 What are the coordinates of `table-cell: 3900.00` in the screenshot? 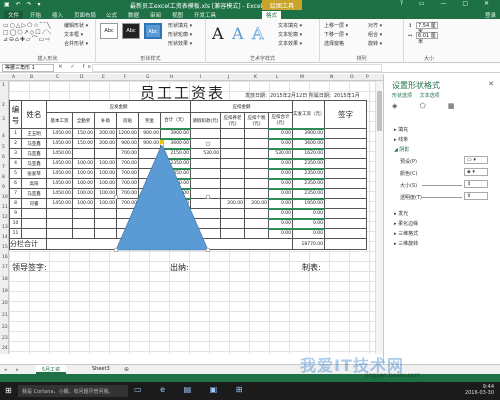 It's located at (308, 133).